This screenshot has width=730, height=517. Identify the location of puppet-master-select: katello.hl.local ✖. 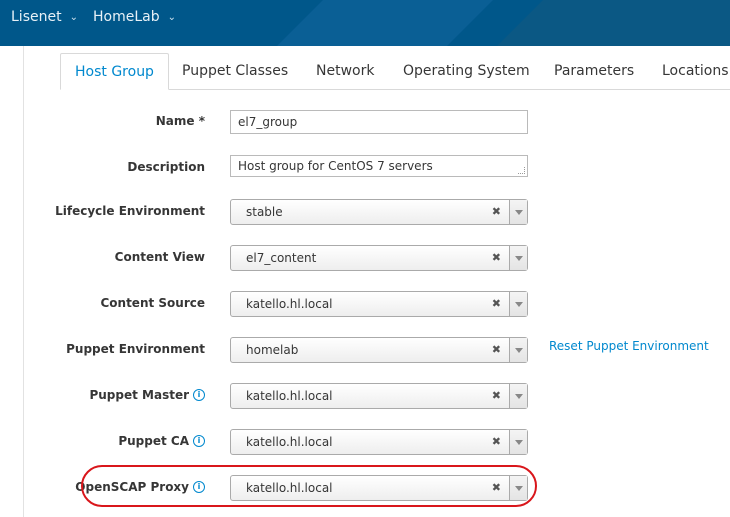
(379, 396).